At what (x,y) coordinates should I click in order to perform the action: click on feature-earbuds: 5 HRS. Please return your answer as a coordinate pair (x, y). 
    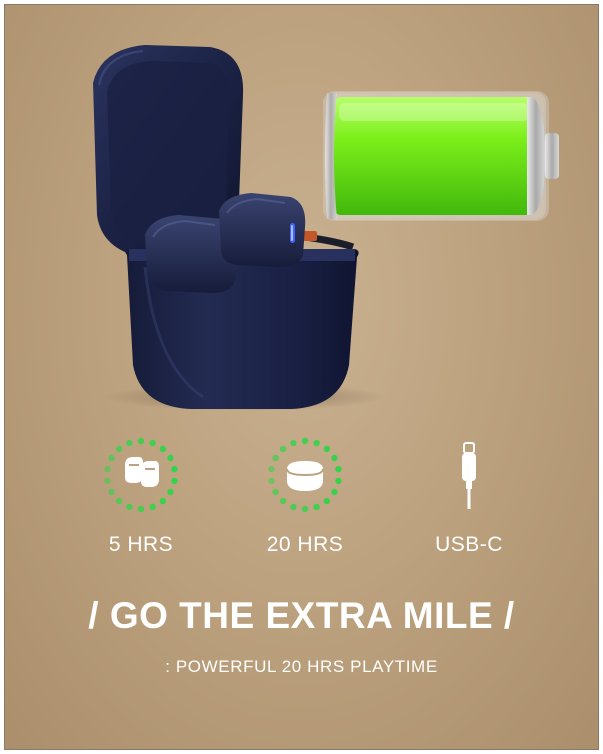
    Looking at the image, I should click on (141, 496).